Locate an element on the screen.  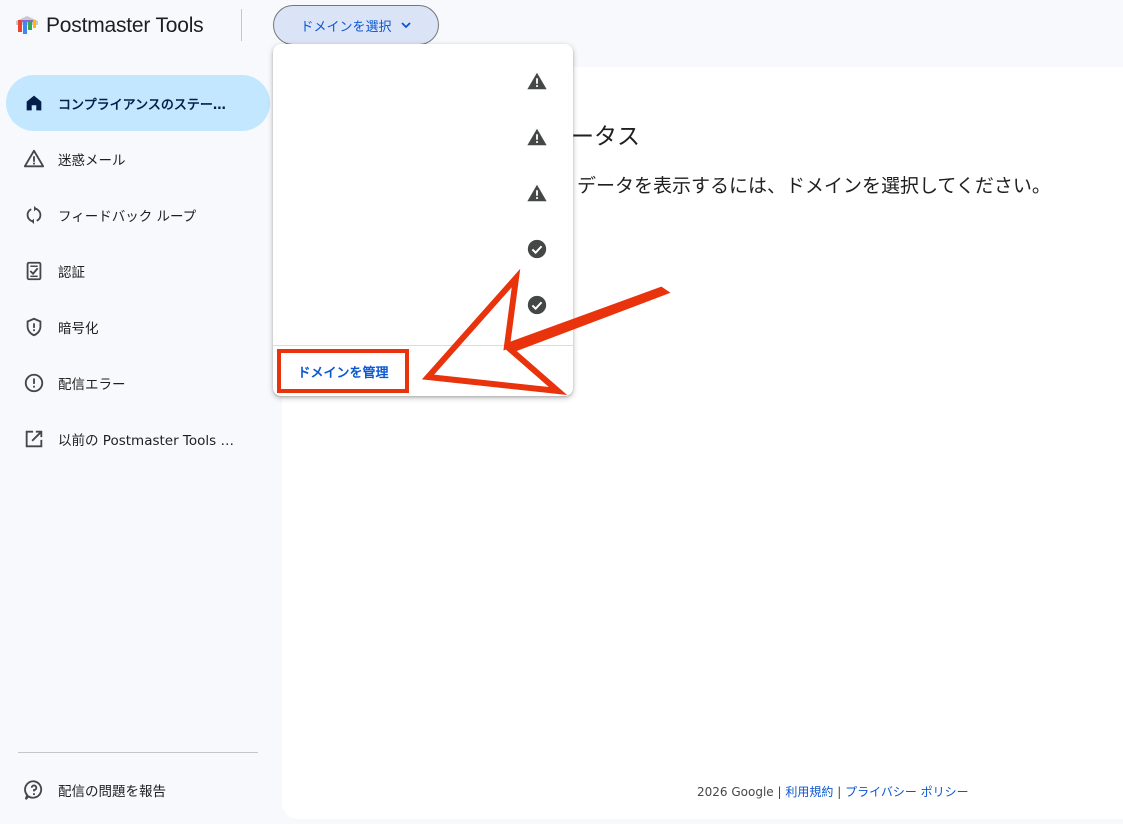
empty-state-message: データを表示するには、ドメインを選択してください。 is located at coordinates (814, 186).